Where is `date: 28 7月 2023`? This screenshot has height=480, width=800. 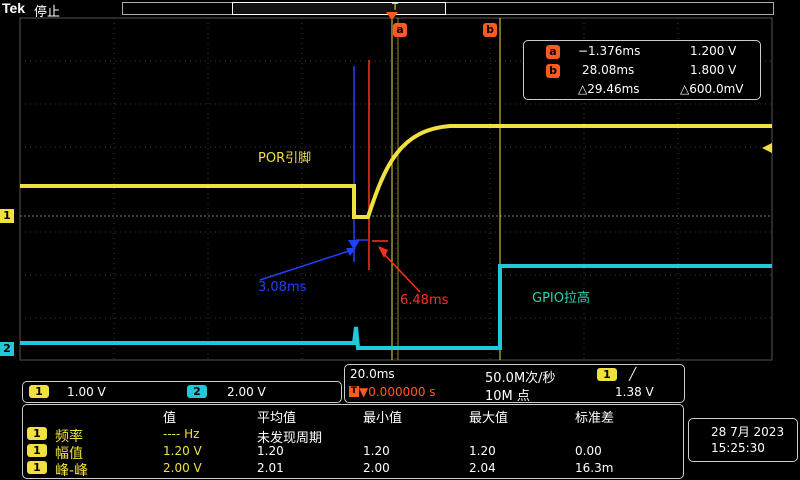 date: 28 7月 2023 is located at coordinates (748, 432).